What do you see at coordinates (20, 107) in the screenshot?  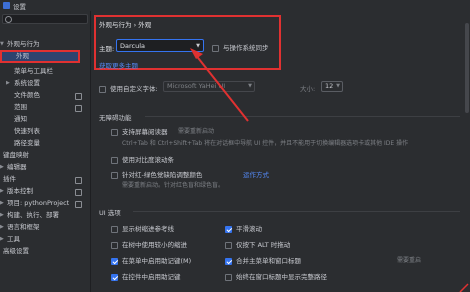 I see `sidebar-item-label: 范围` at bounding box center [20, 107].